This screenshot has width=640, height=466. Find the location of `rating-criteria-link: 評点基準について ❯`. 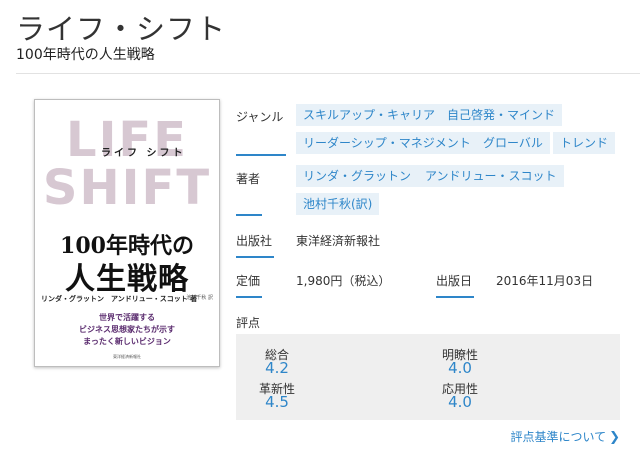

rating-criteria-link: 評点基準について ❯ is located at coordinates (565, 436).